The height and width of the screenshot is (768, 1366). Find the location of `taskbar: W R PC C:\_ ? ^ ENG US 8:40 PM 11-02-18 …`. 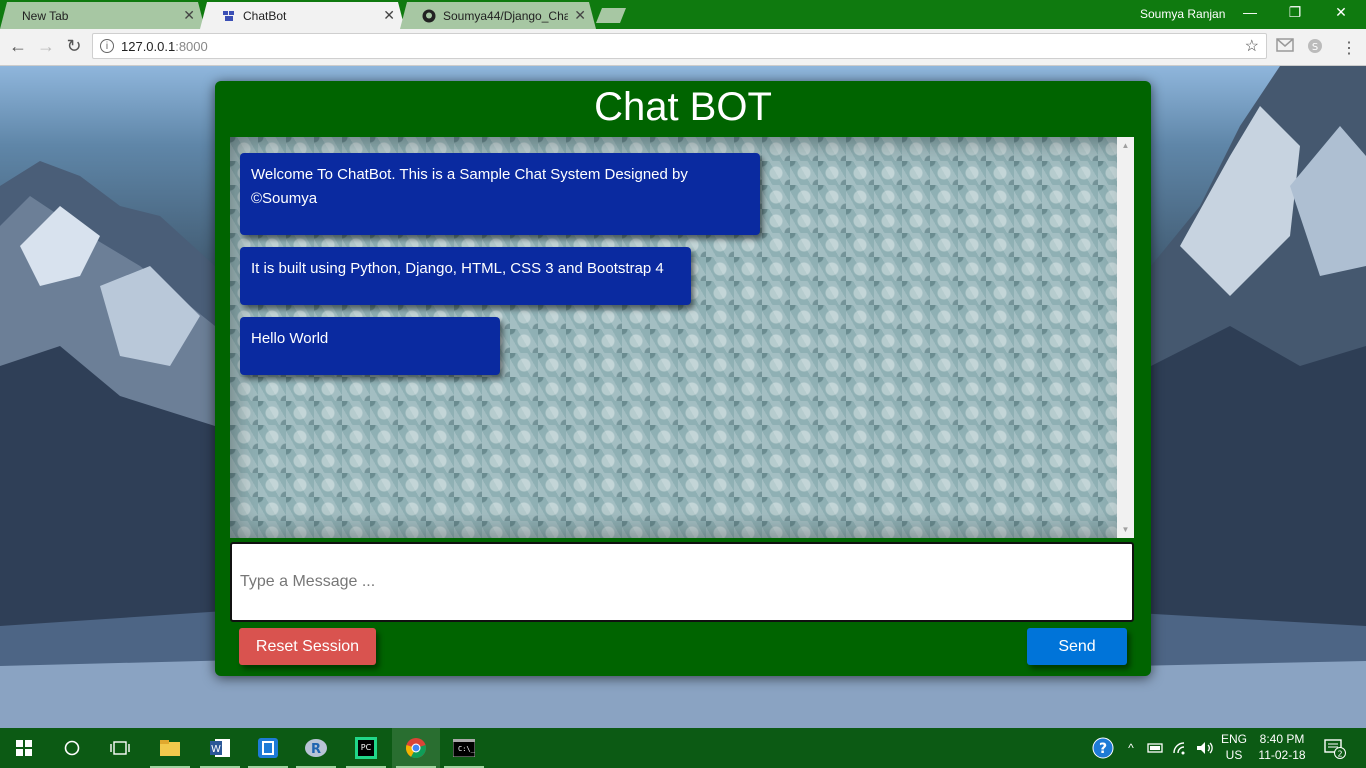

taskbar: W R PC C:\_ ? ^ ENG US 8:40 PM 11-02-18 … is located at coordinates (683, 748).